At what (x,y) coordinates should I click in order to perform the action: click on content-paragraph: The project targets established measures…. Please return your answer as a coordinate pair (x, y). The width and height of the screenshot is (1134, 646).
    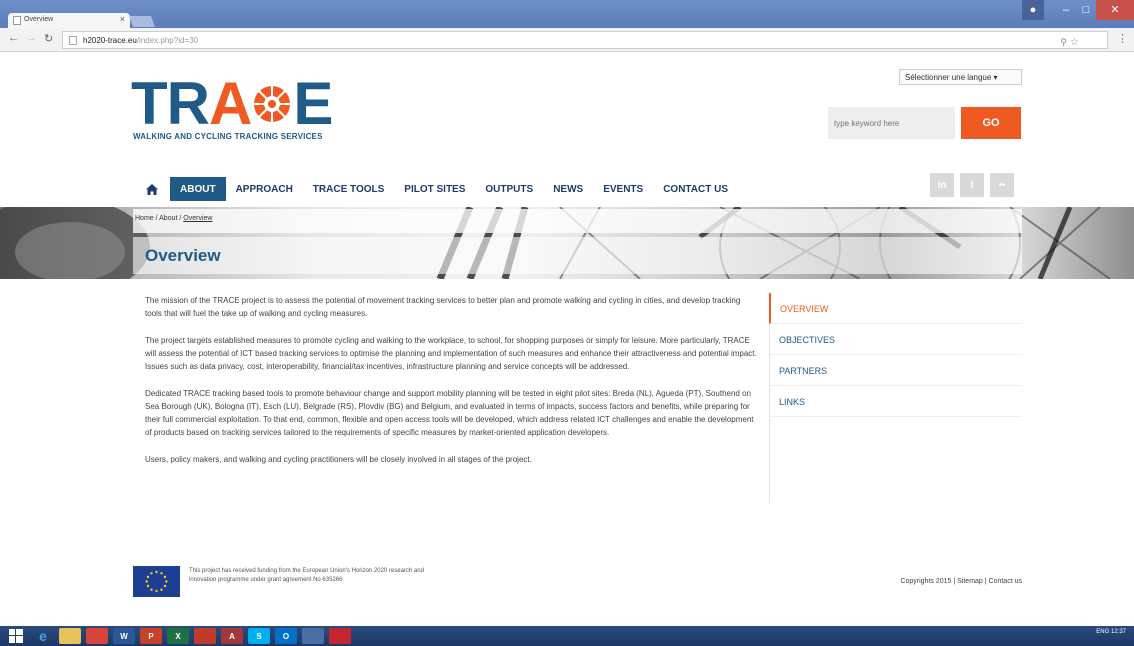
    Looking at the image, I should click on (451, 353).